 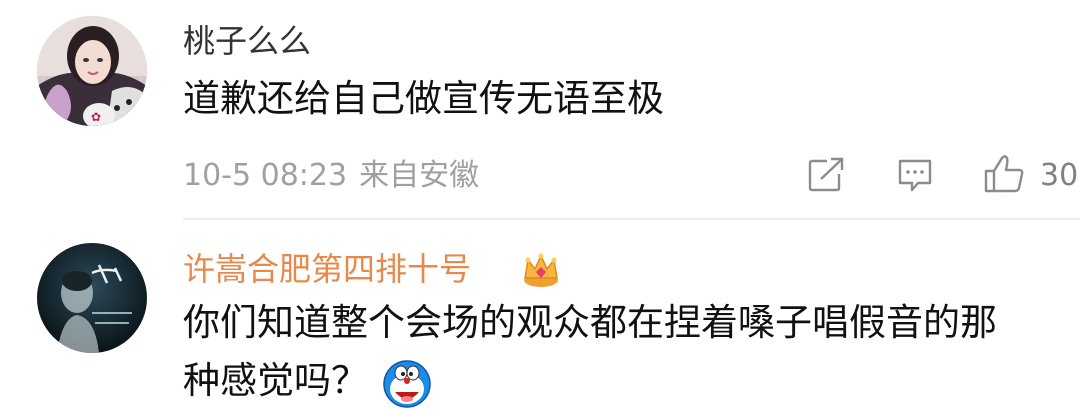 What do you see at coordinates (407, 385) in the screenshot?
I see `doraemon-emoji` at bounding box center [407, 385].